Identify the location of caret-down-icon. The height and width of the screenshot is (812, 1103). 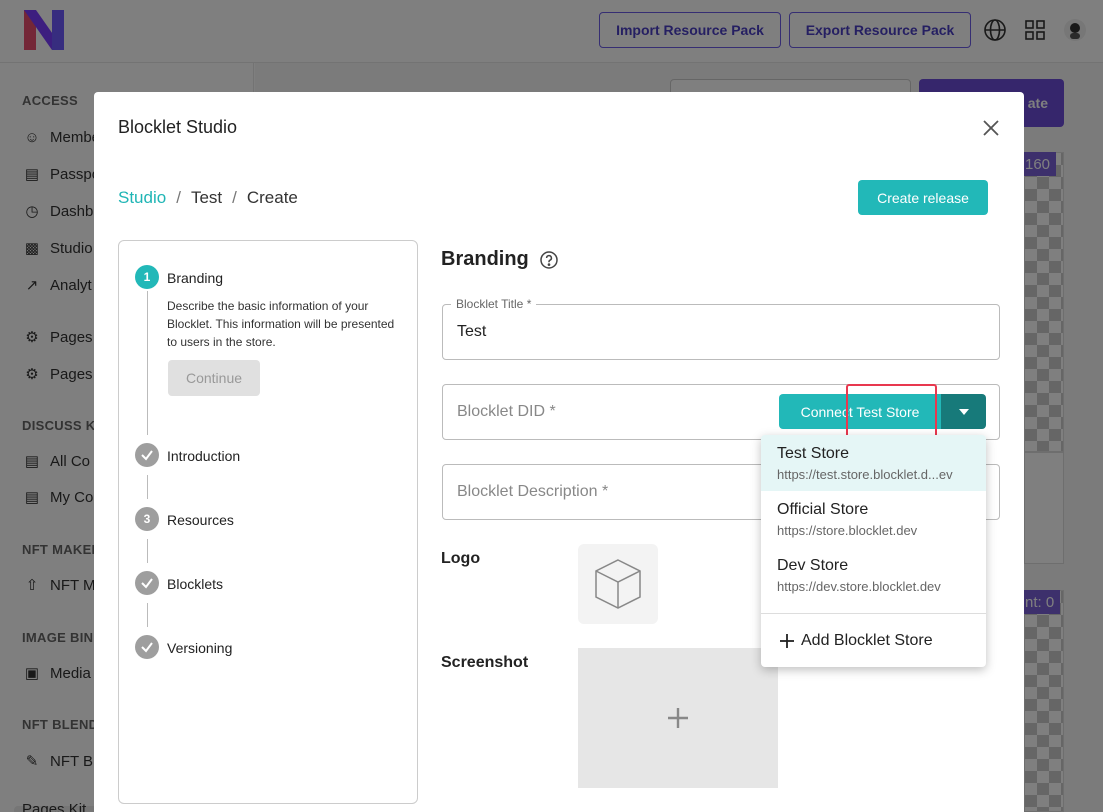
(963, 411).